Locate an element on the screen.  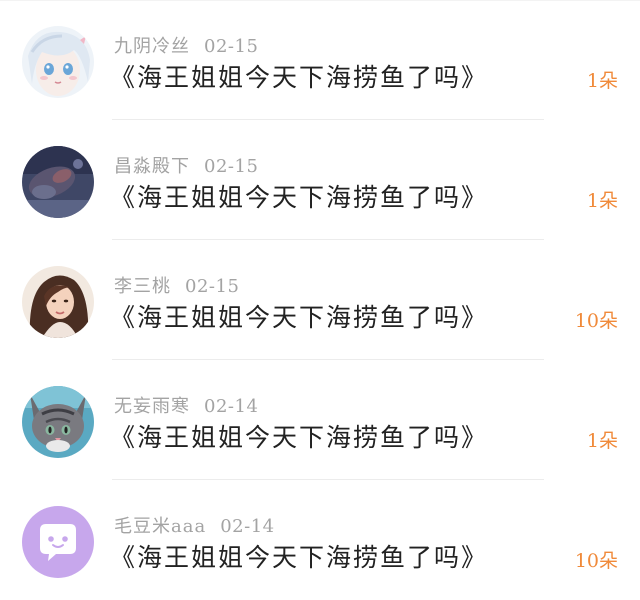
username: 李三桃 is located at coordinates (142, 286).